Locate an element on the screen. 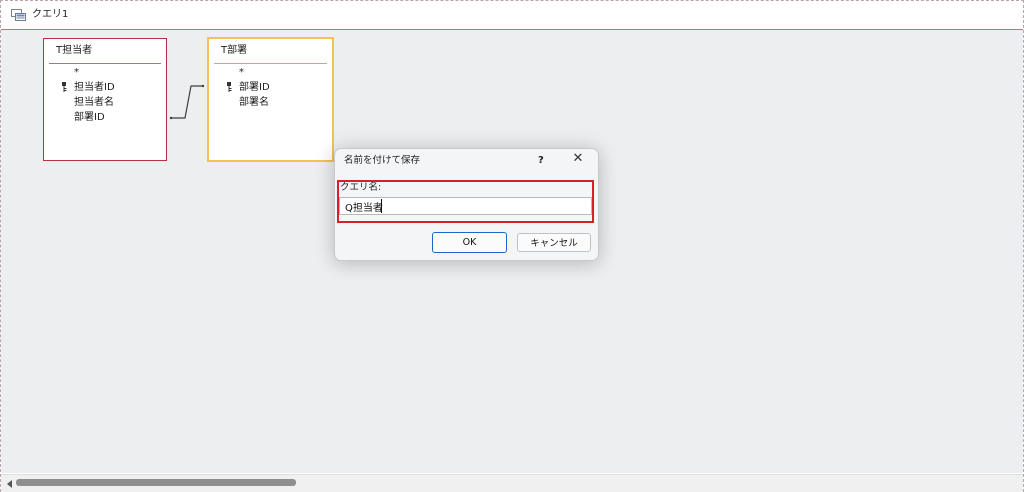 Image resolution: width=1024 pixels, height=492 pixels. query-tab-header: クエリ1 is located at coordinates (512, 15).